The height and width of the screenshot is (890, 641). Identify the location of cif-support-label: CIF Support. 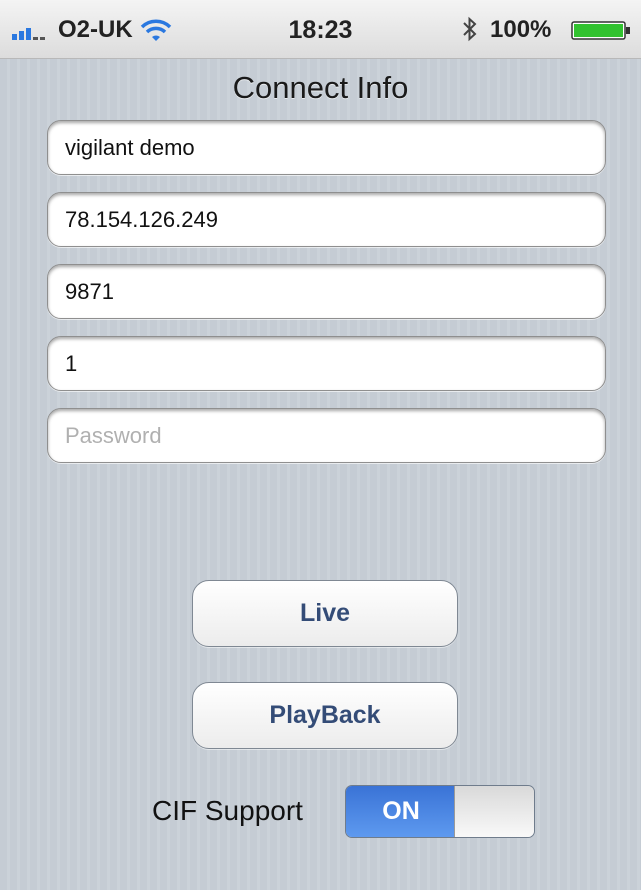
(227, 810).